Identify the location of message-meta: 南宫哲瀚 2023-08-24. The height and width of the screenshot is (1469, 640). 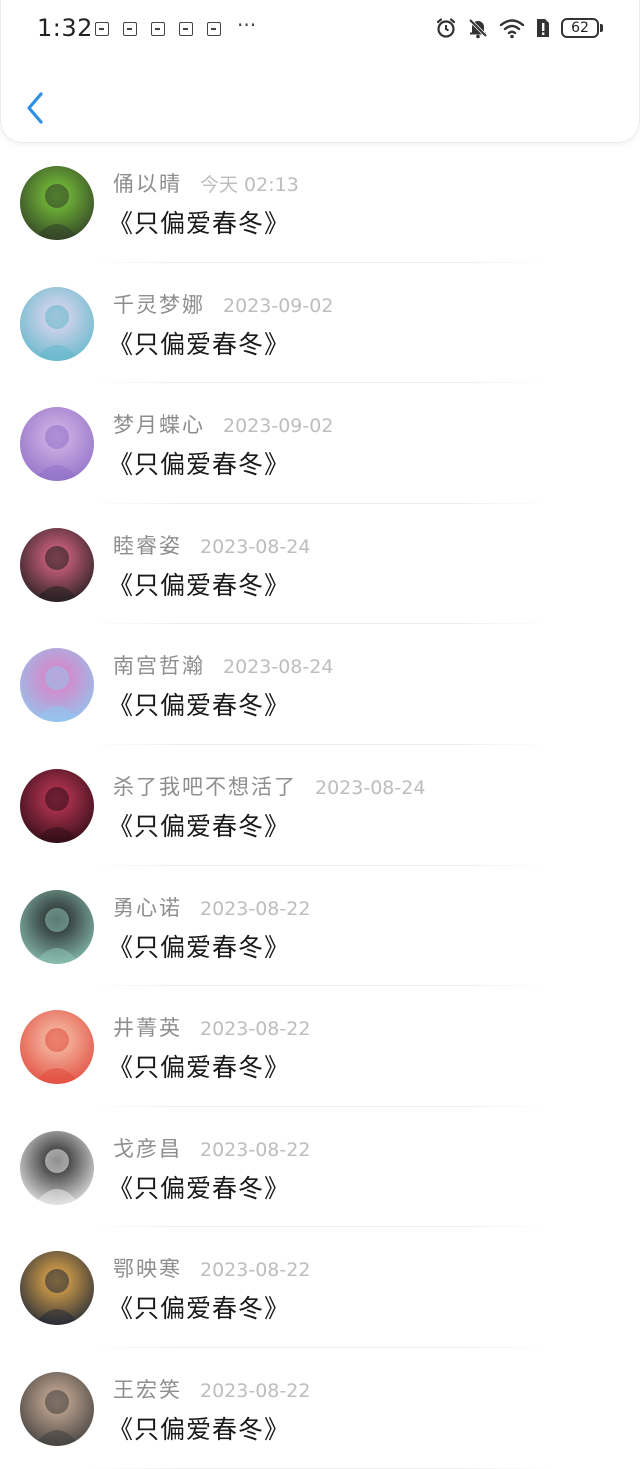
(223, 665).